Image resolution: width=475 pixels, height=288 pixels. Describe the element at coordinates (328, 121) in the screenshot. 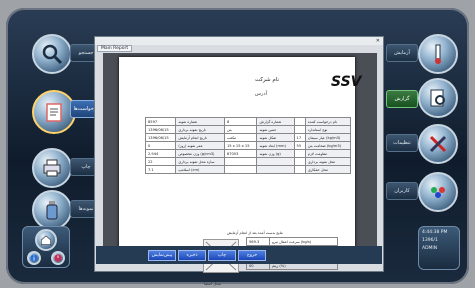

I see `field-label: نام درخواست کننده` at that location.